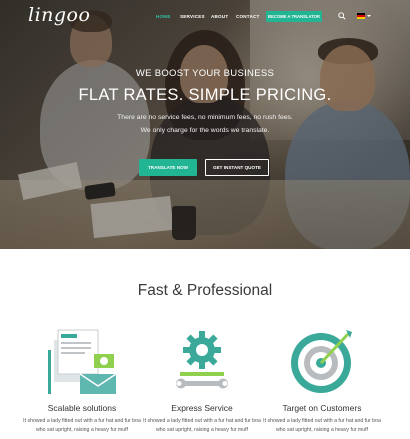 Image resolution: width=410 pixels, height=439 pixels. Describe the element at coordinates (202, 408) in the screenshot. I see `feature-title: Express Service` at that location.